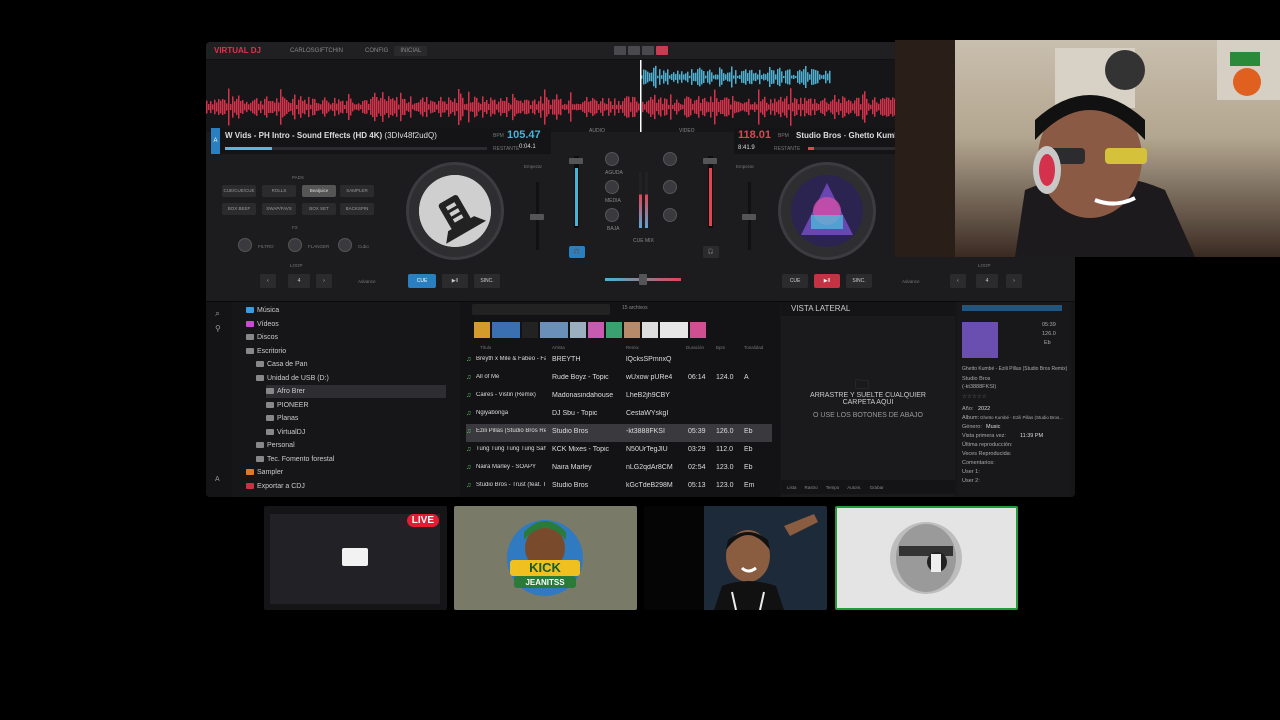  Describe the element at coordinates (346, 351) in the screenshot. I see `folder-item: Escritorio` at that location.